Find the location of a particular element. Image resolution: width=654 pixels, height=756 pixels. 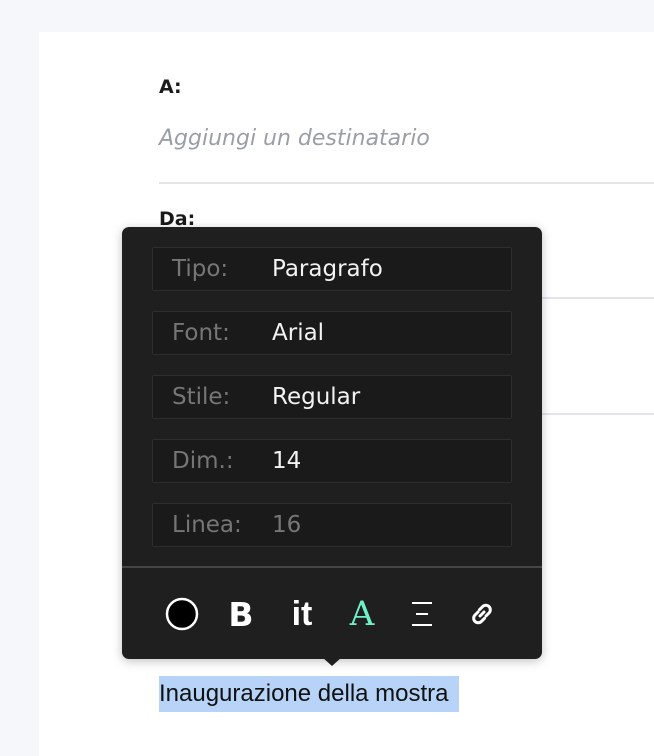

circle-icon is located at coordinates (182, 614).